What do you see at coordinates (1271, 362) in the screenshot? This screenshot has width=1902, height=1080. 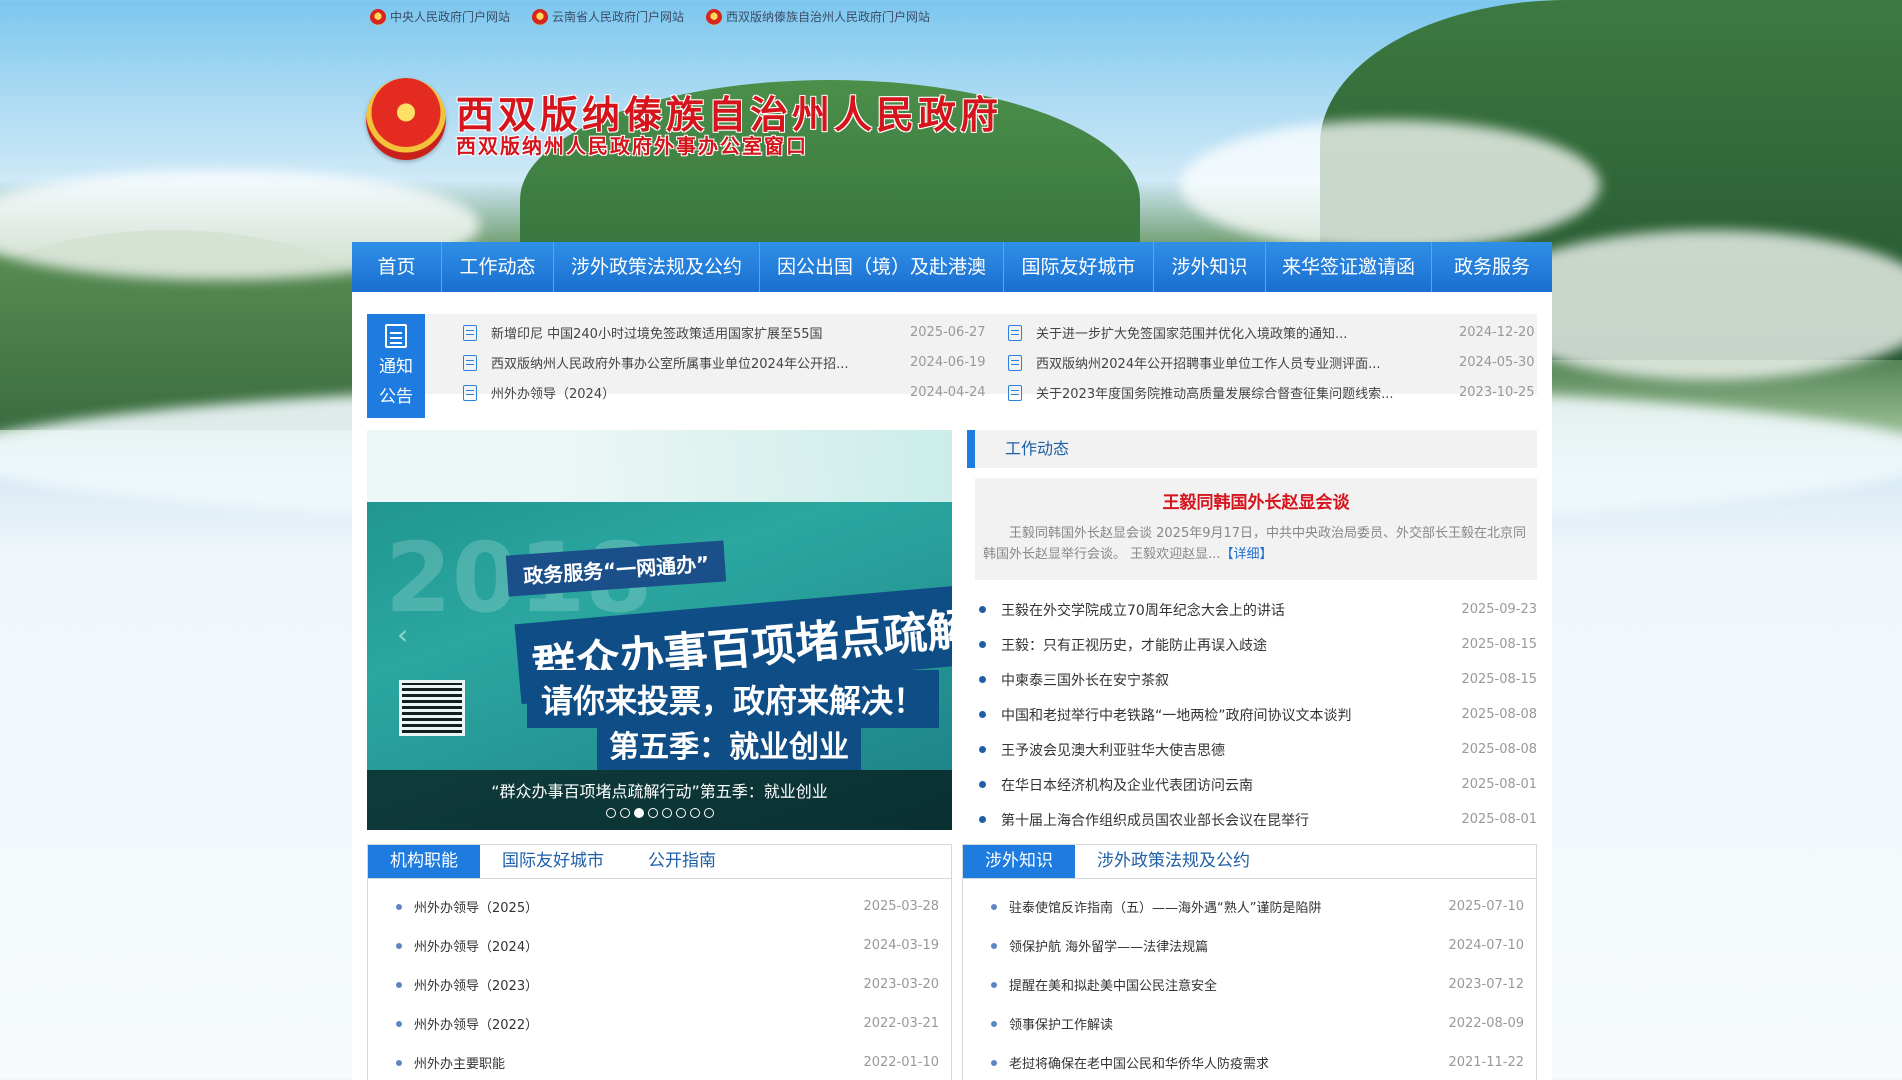 I see `notice-item: 西双版纳州2024年公开招聘事业单位工作人员专业测评面... 2024-05-30` at bounding box center [1271, 362].